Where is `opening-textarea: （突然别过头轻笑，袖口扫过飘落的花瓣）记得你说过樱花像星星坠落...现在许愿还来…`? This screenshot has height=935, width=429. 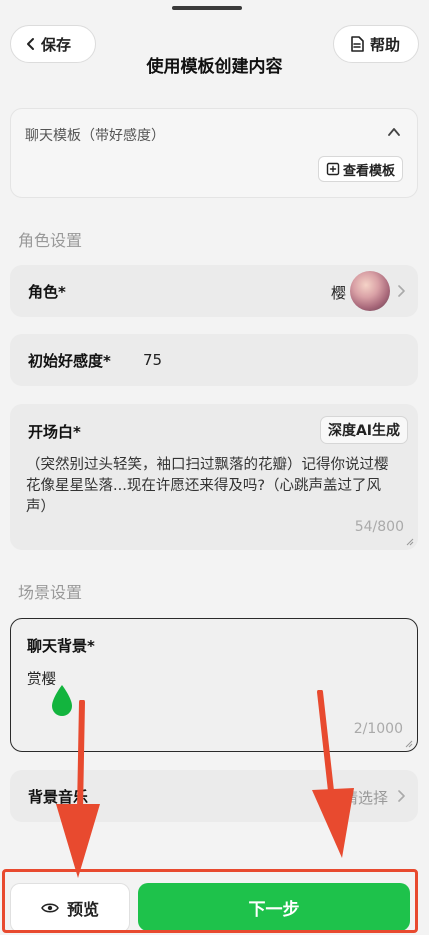 opening-textarea: （突然别过头轻笑，袖口扫过飘落的花瓣）记得你说过樱花像星星坠落...现在许愿还来… is located at coordinates (214, 486).